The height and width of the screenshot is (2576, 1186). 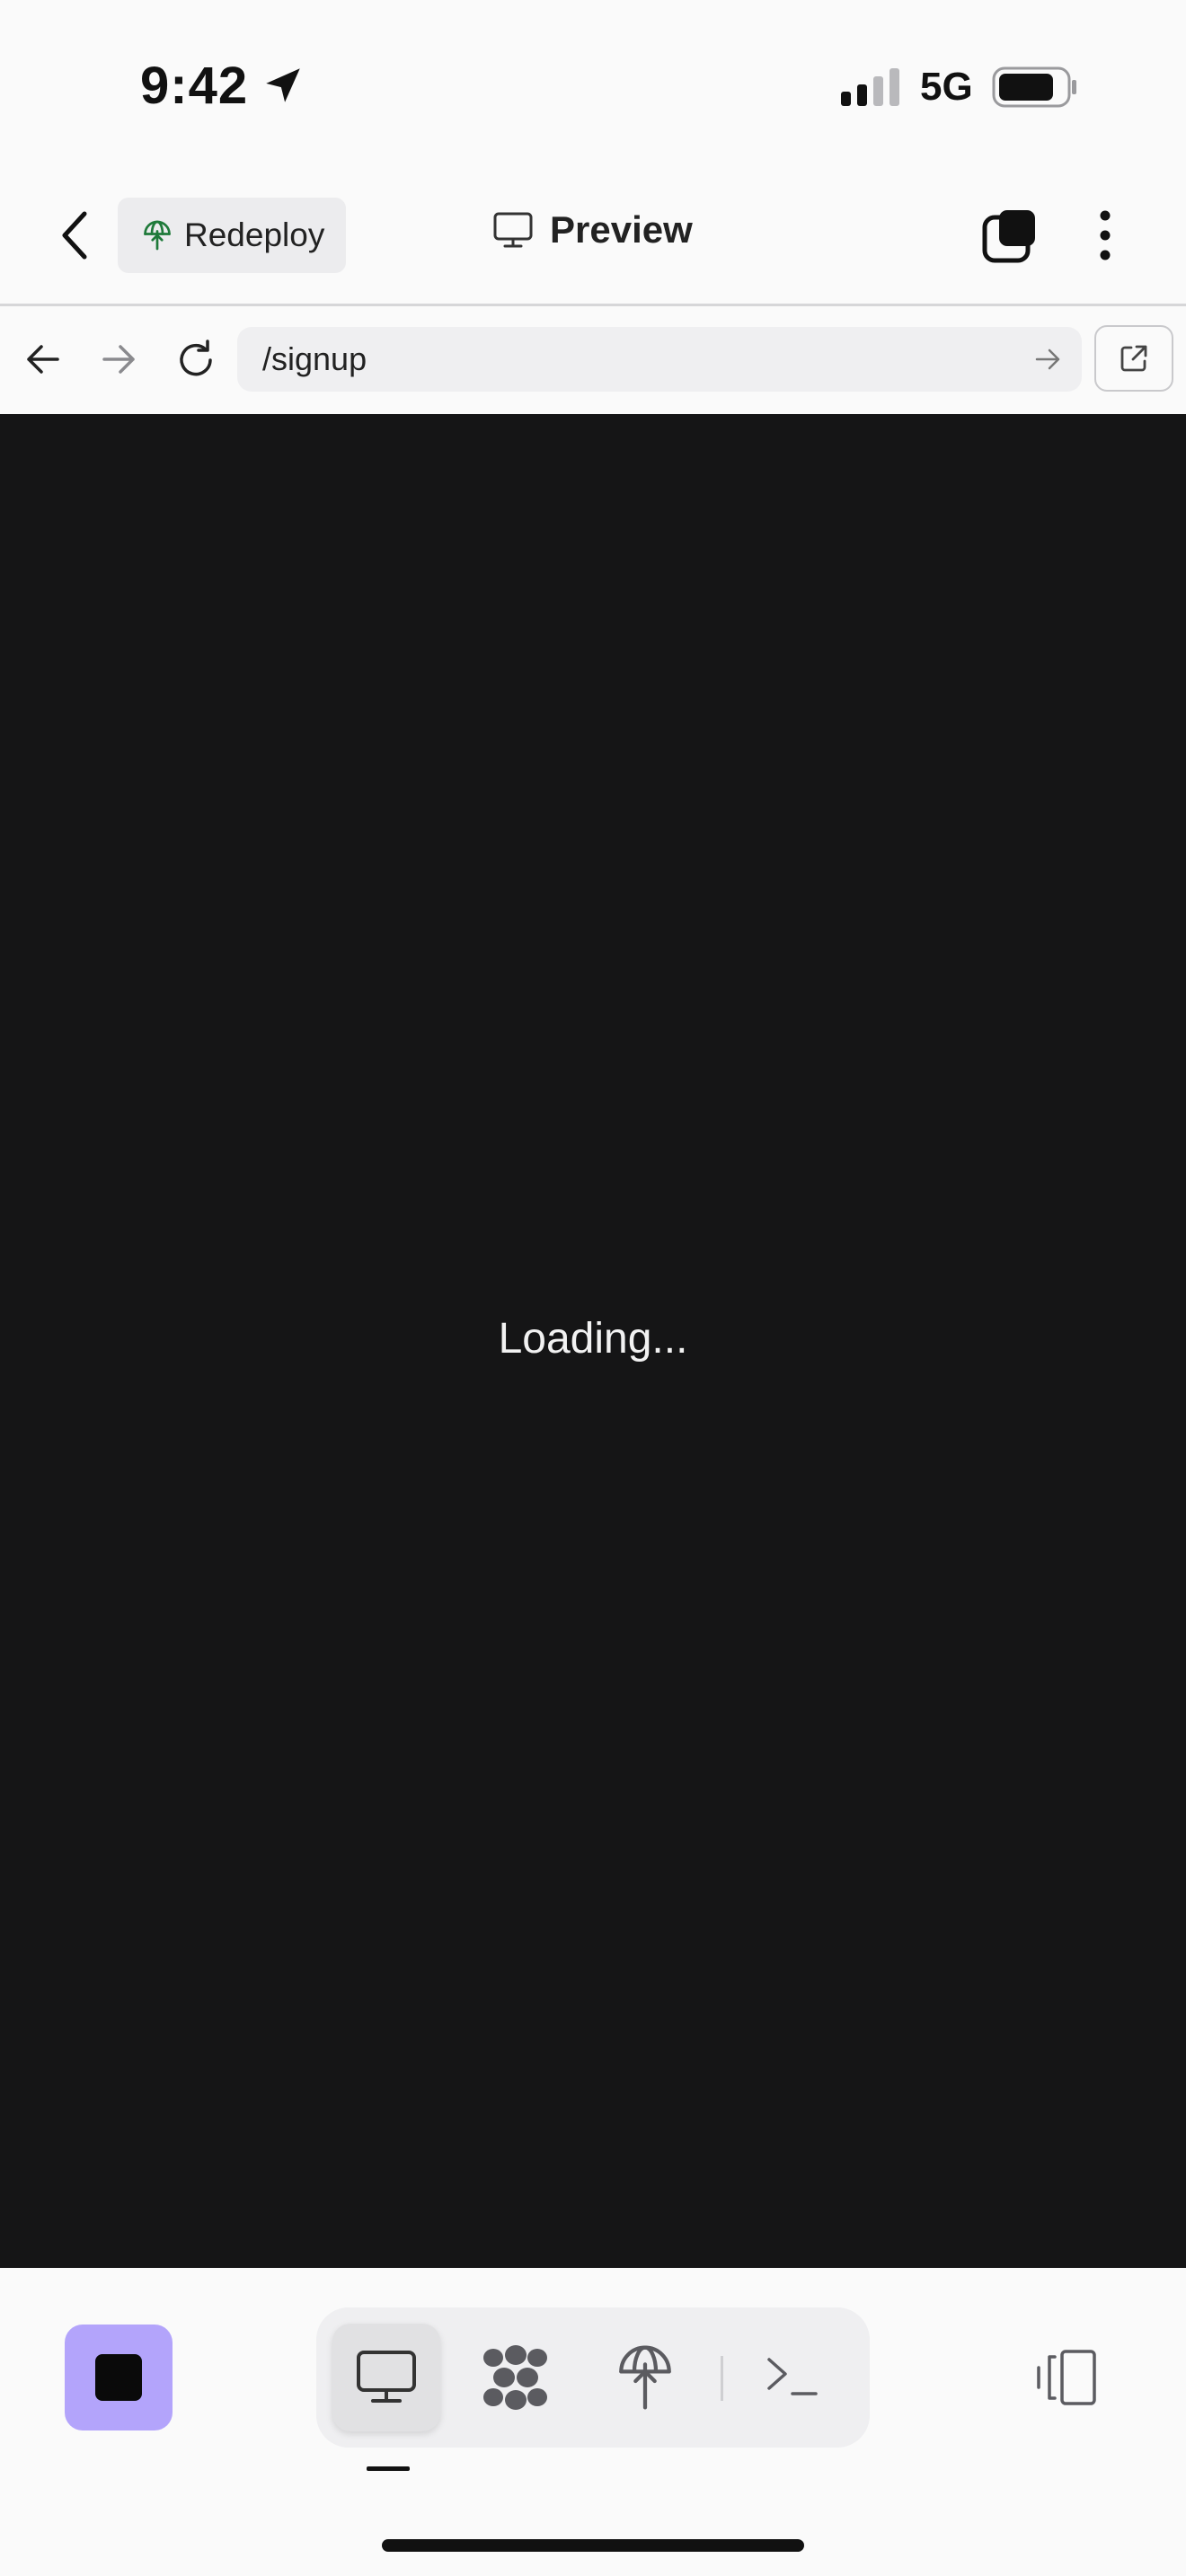 I want to click on nav-forward-button, so click(x=118, y=359).